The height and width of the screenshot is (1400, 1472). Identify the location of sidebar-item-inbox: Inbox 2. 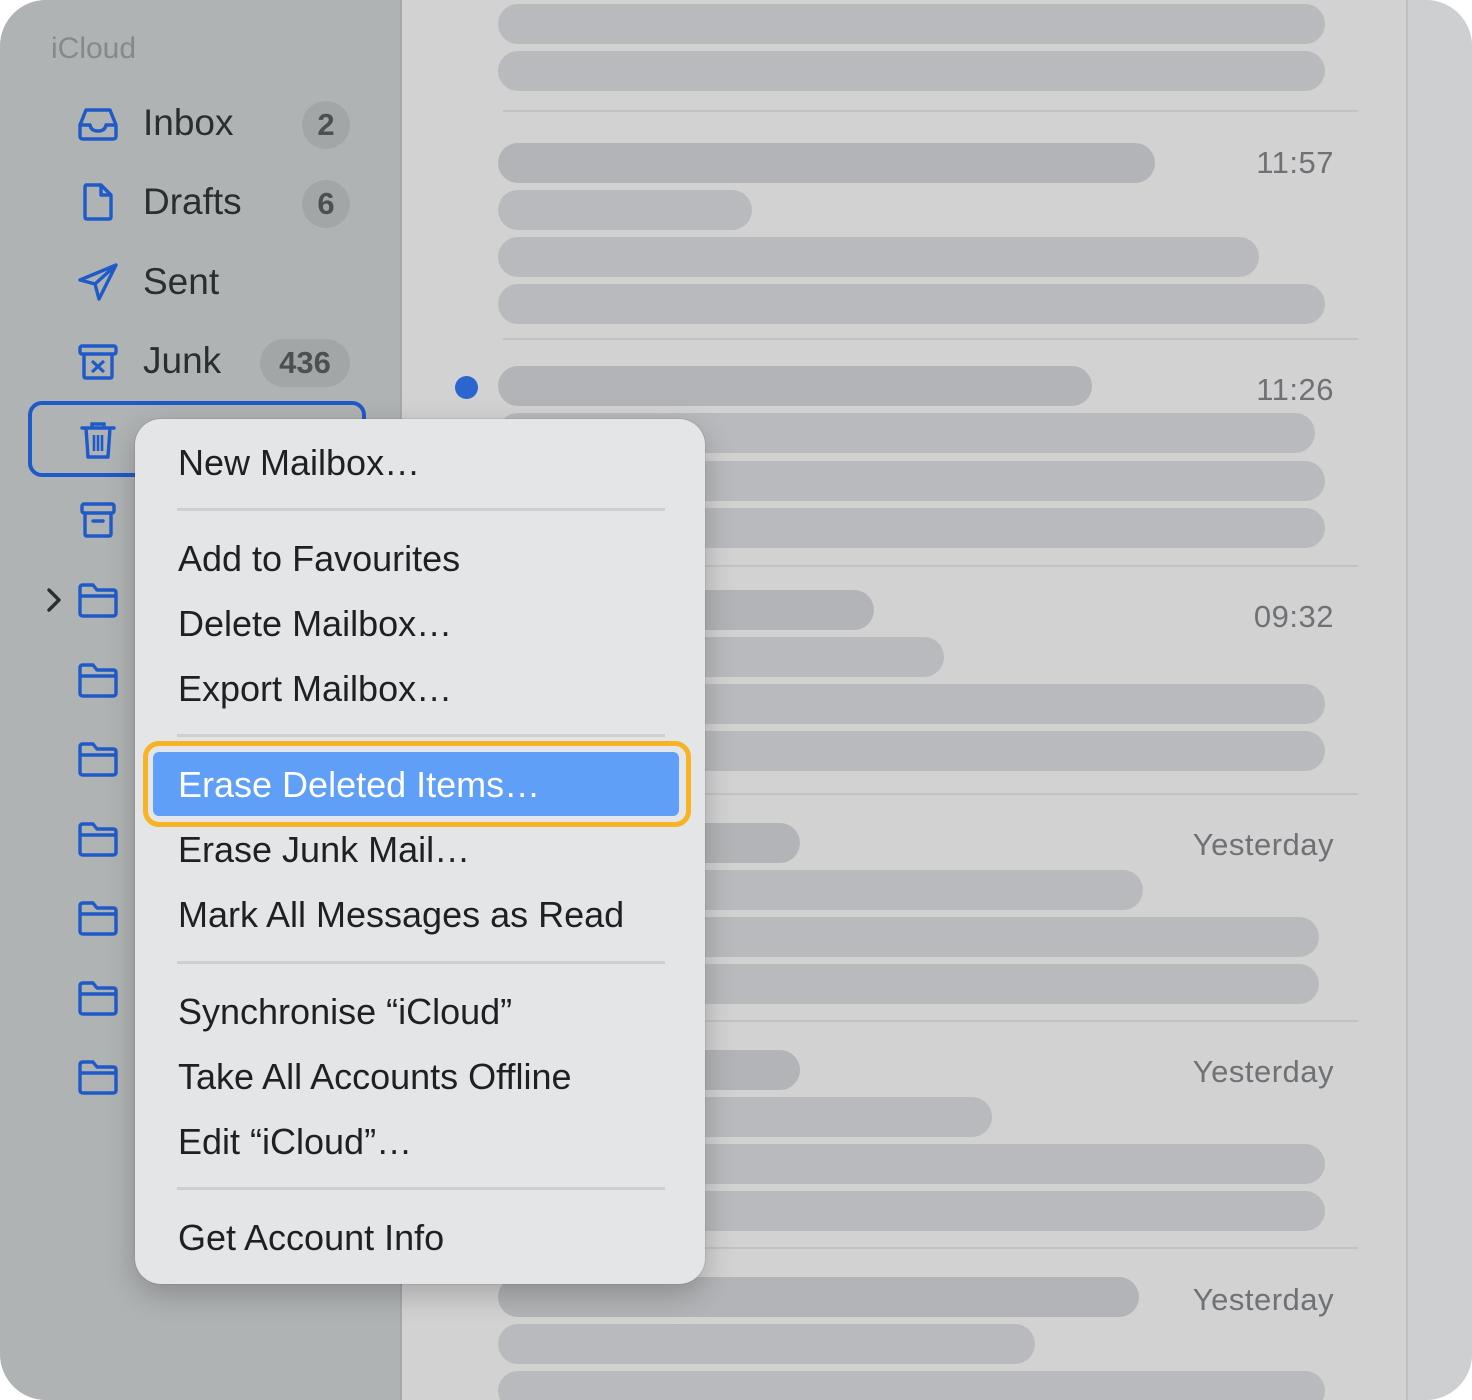
(200, 123).